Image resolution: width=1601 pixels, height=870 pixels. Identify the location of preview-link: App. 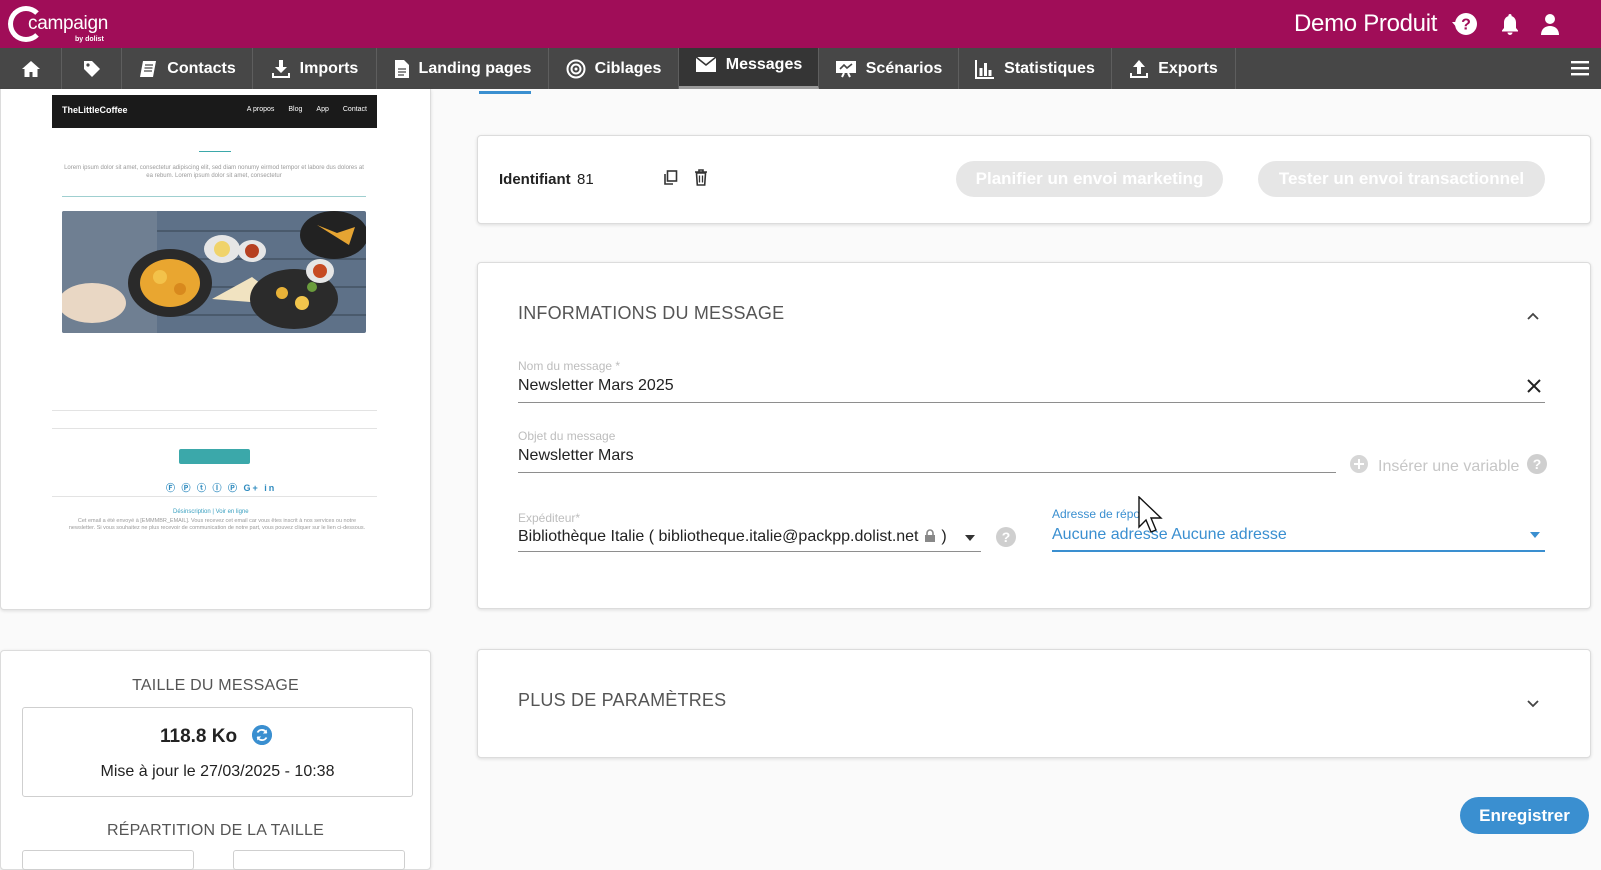
(322, 109).